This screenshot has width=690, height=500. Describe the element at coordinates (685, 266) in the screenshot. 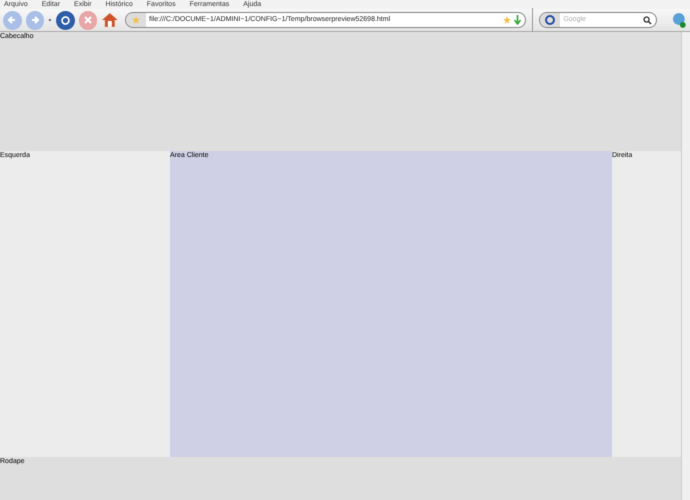

I see `scrollbar` at that location.